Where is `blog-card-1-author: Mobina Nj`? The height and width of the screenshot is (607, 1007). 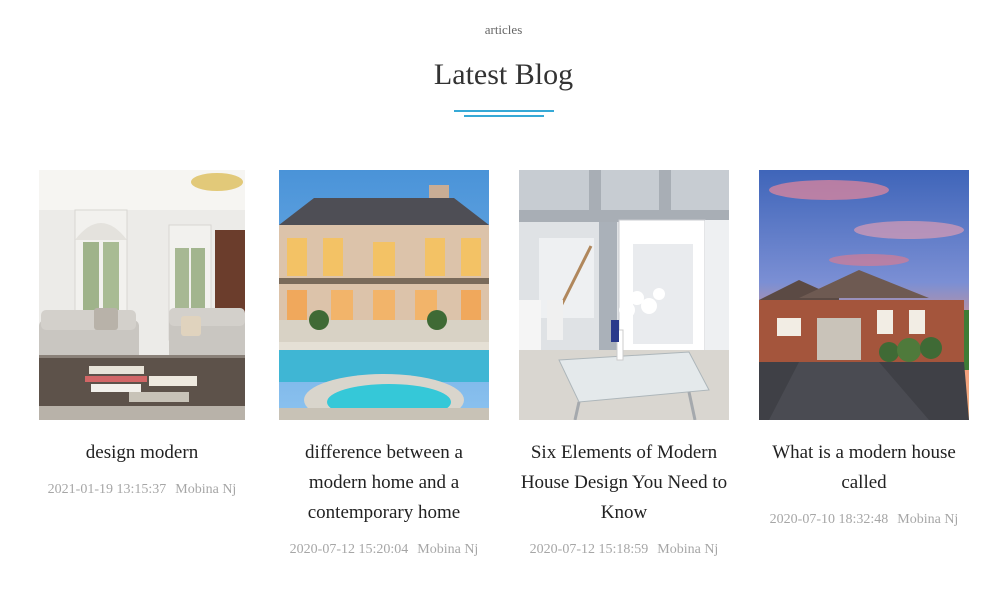 blog-card-1-author: Mobina Nj is located at coordinates (206, 489).